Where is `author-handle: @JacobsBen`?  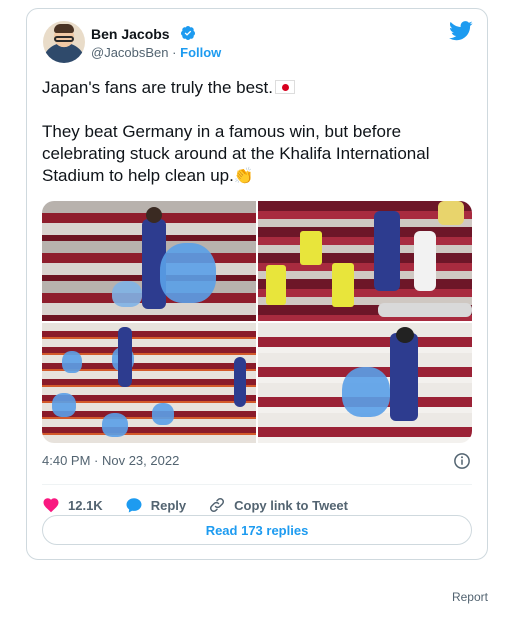 author-handle: @JacobsBen is located at coordinates (130, 52).